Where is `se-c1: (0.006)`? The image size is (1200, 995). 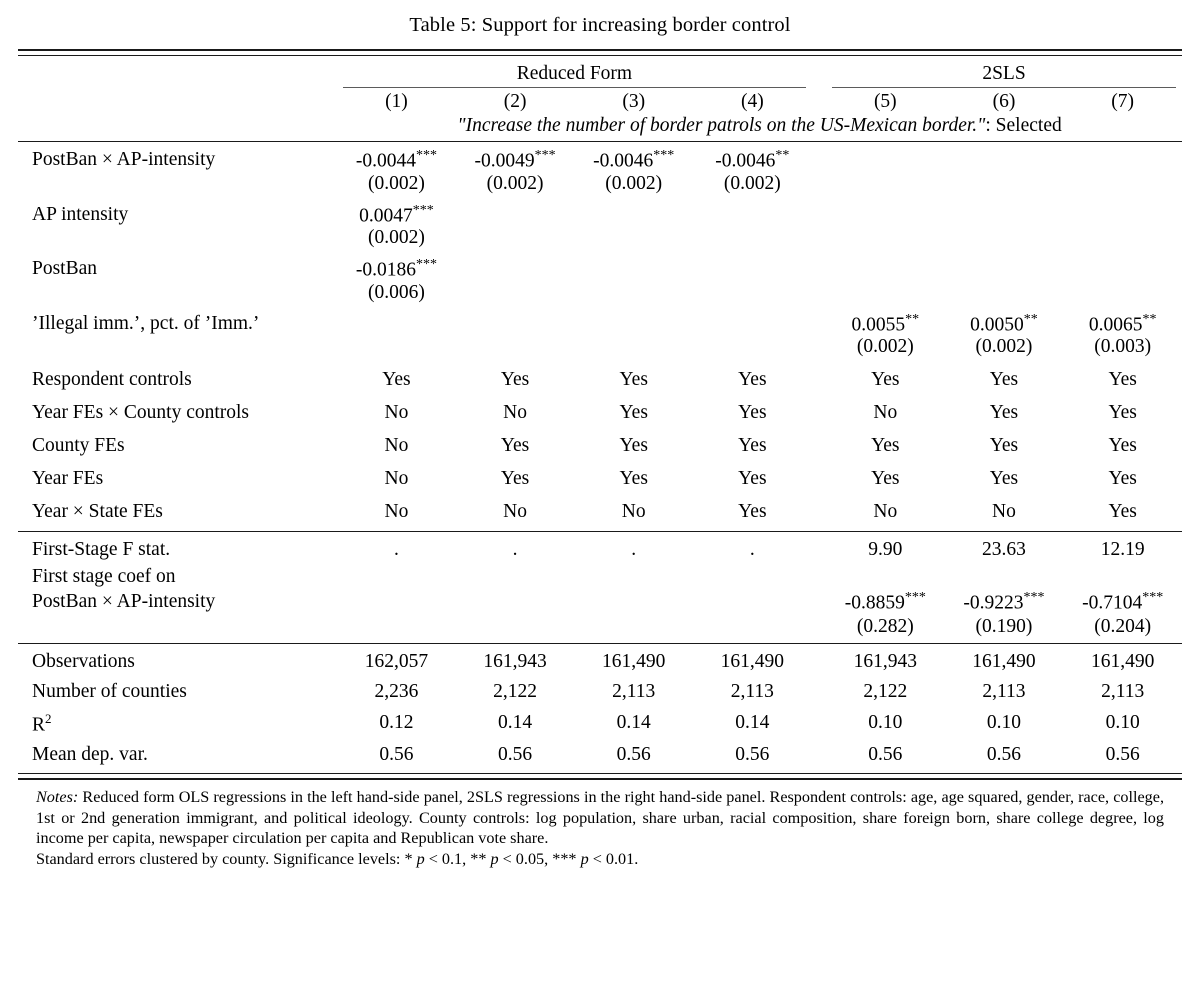
se-c1: (0.006) is located at coordinates (396, 292).